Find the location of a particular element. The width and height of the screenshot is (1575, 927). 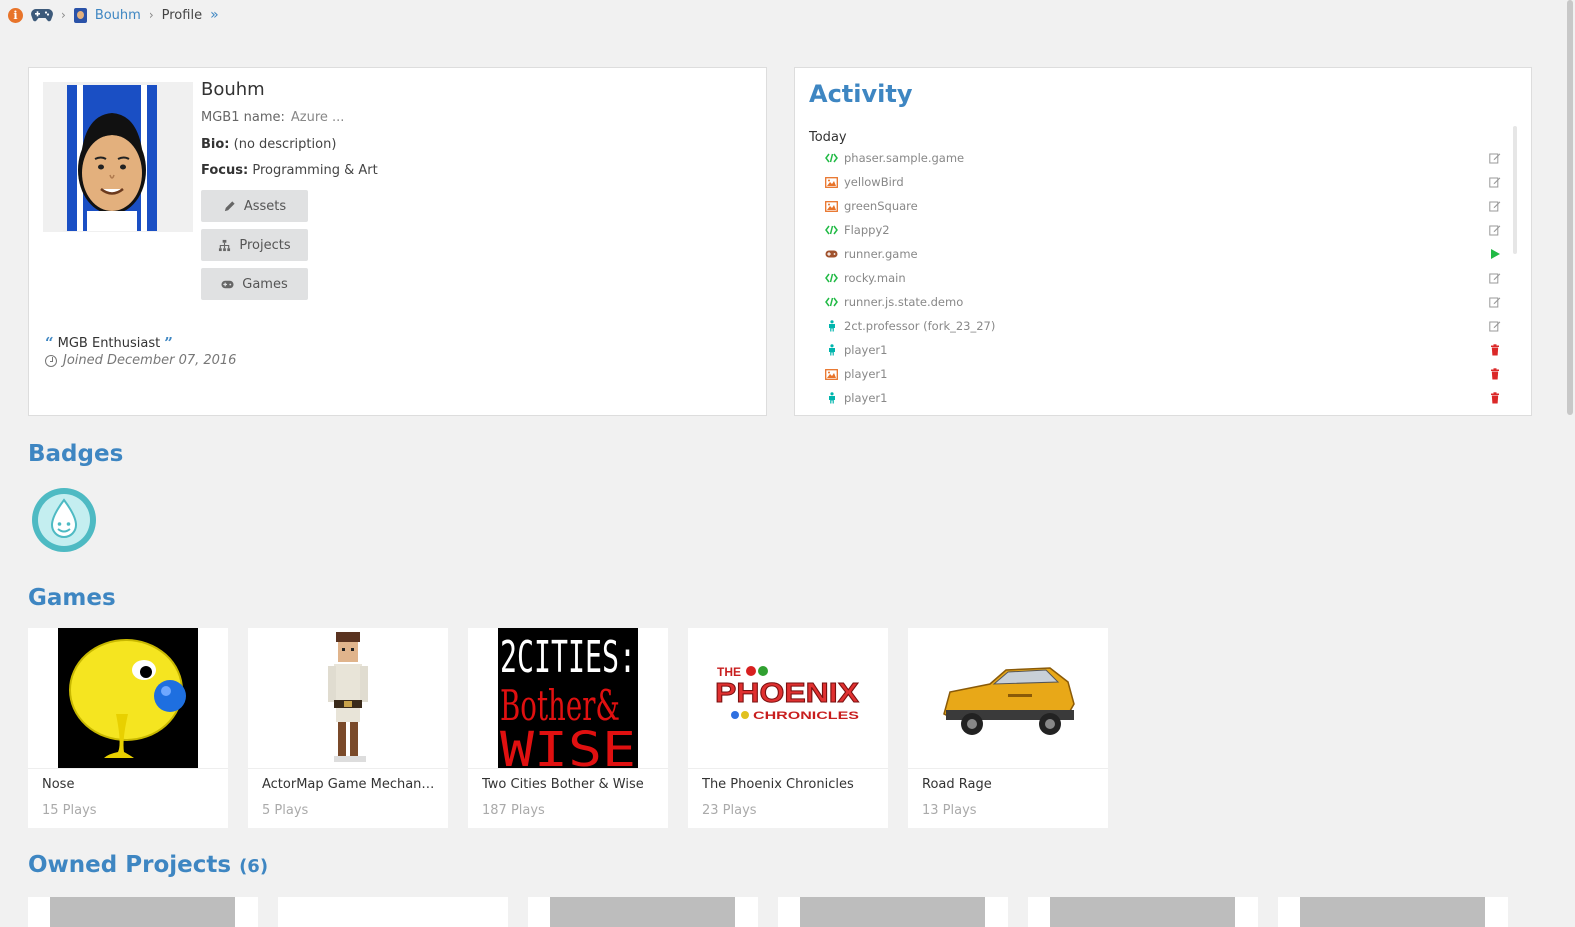

game-plays: 15 Plays is located at coordinates (69, 810).